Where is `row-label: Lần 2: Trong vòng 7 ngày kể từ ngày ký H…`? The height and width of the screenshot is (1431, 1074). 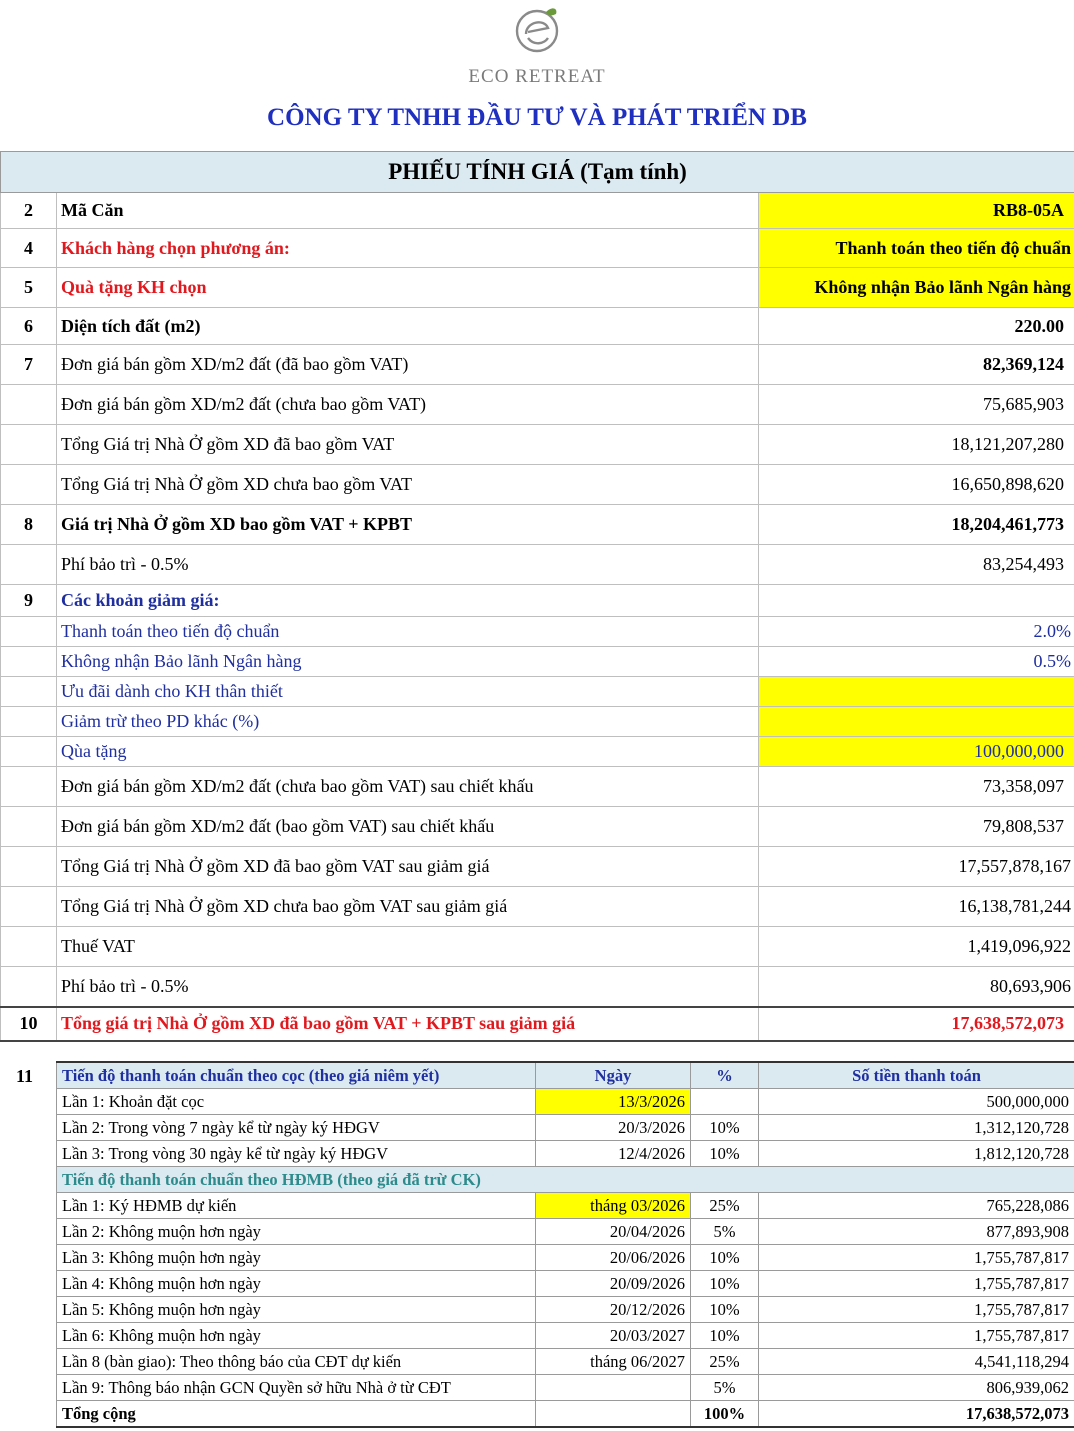 row-label: Lần 2: Trong vòng 7 ngày kể từ ngày ký H… is located at coordinates (296, 1127).